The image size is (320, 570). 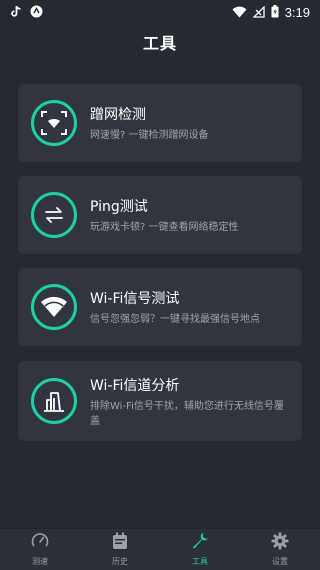 I want to click on wifi-signal-icon, so click(x=54, y=307).